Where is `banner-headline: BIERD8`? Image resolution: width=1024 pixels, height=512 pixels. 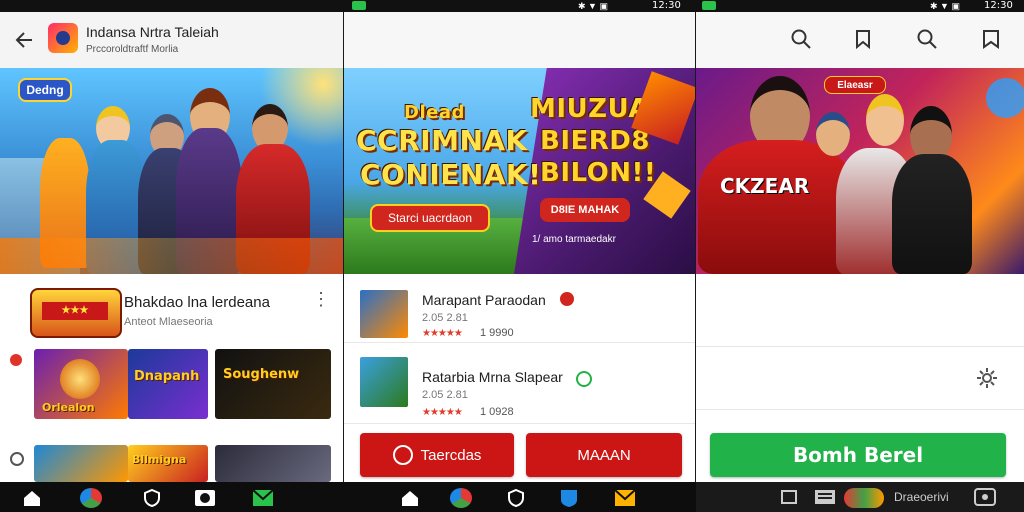
banner-headline: BIERD8 is located at coordinates (595, 141).